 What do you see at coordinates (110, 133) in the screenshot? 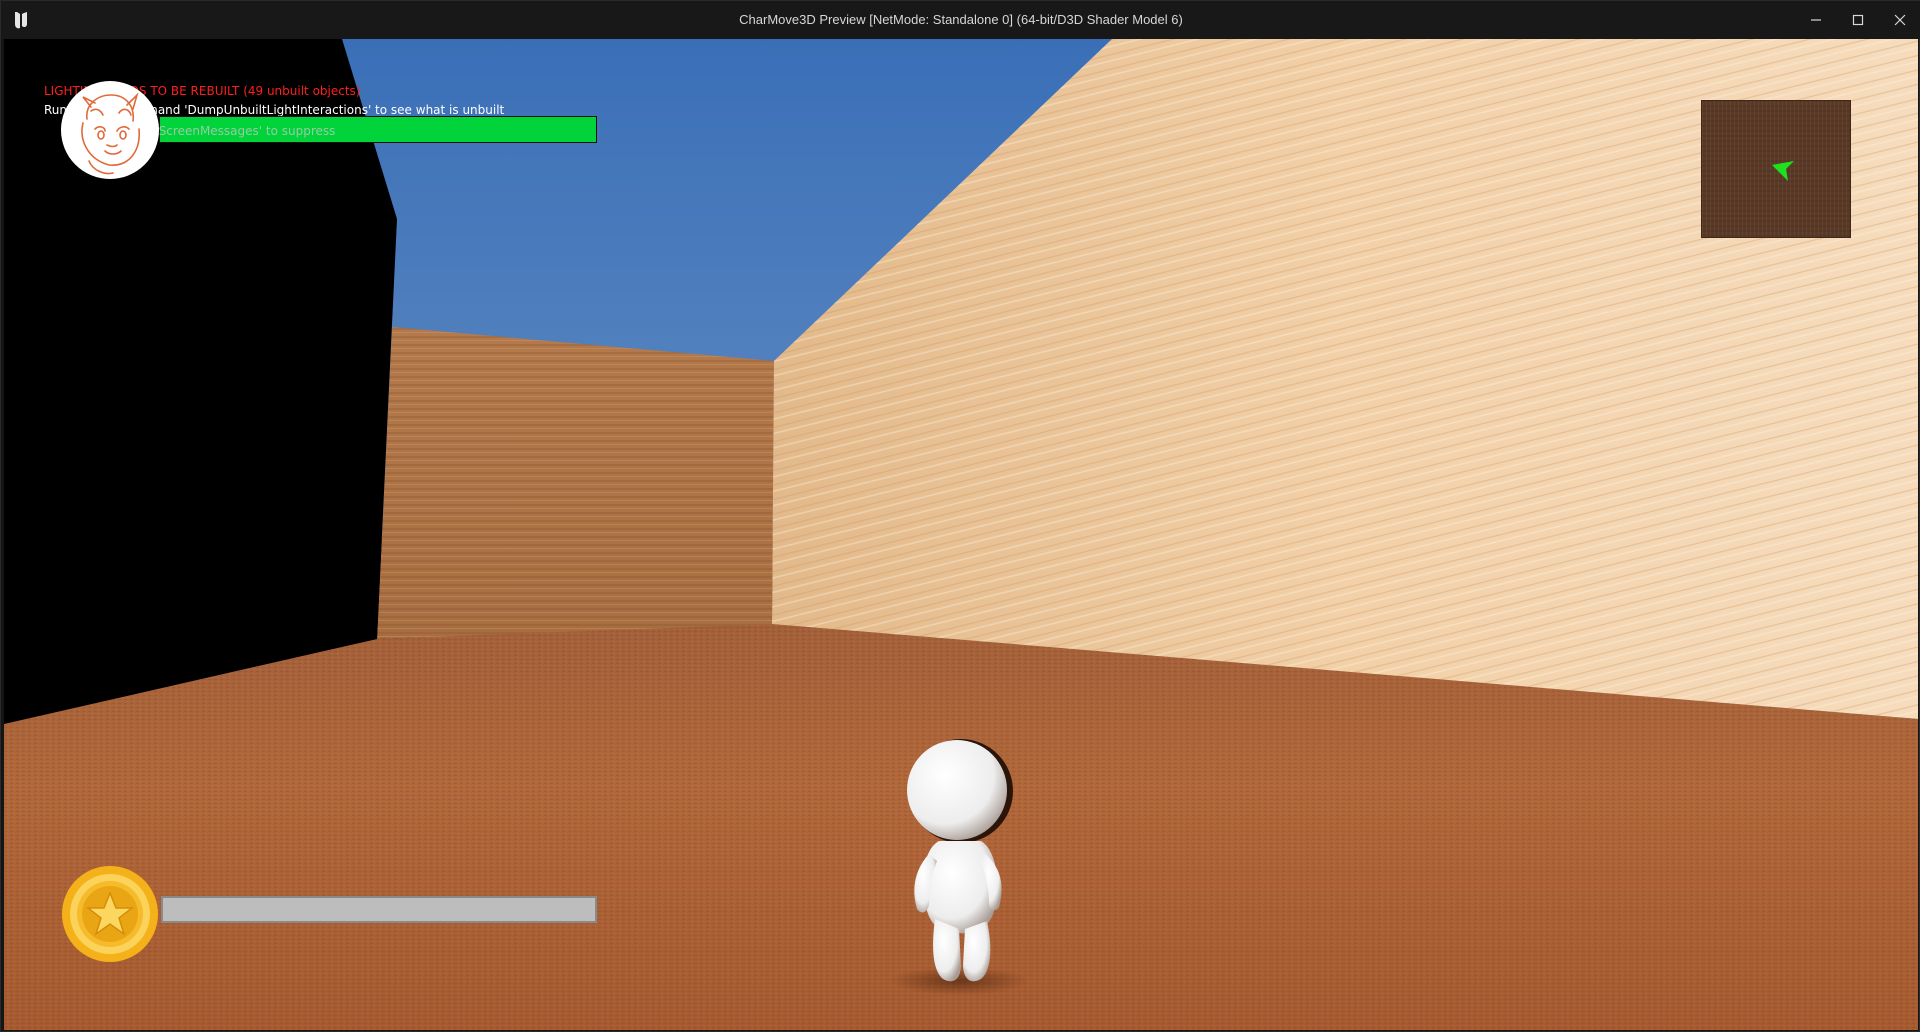
I see `character-portrait-icon` at bounding box center [110, 133].